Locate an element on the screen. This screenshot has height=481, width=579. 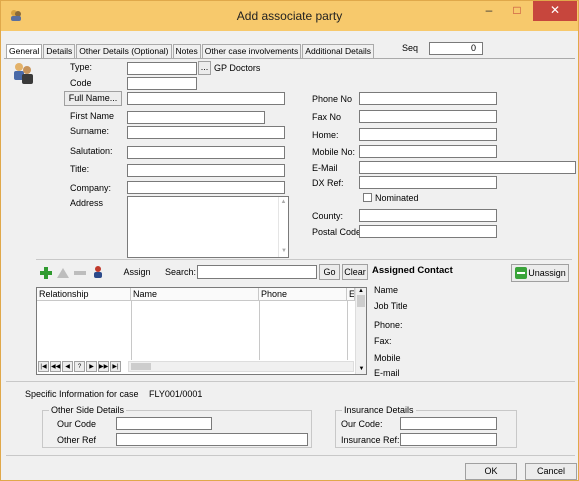
insurance-our-code-field is located at coordinates (448, 423).